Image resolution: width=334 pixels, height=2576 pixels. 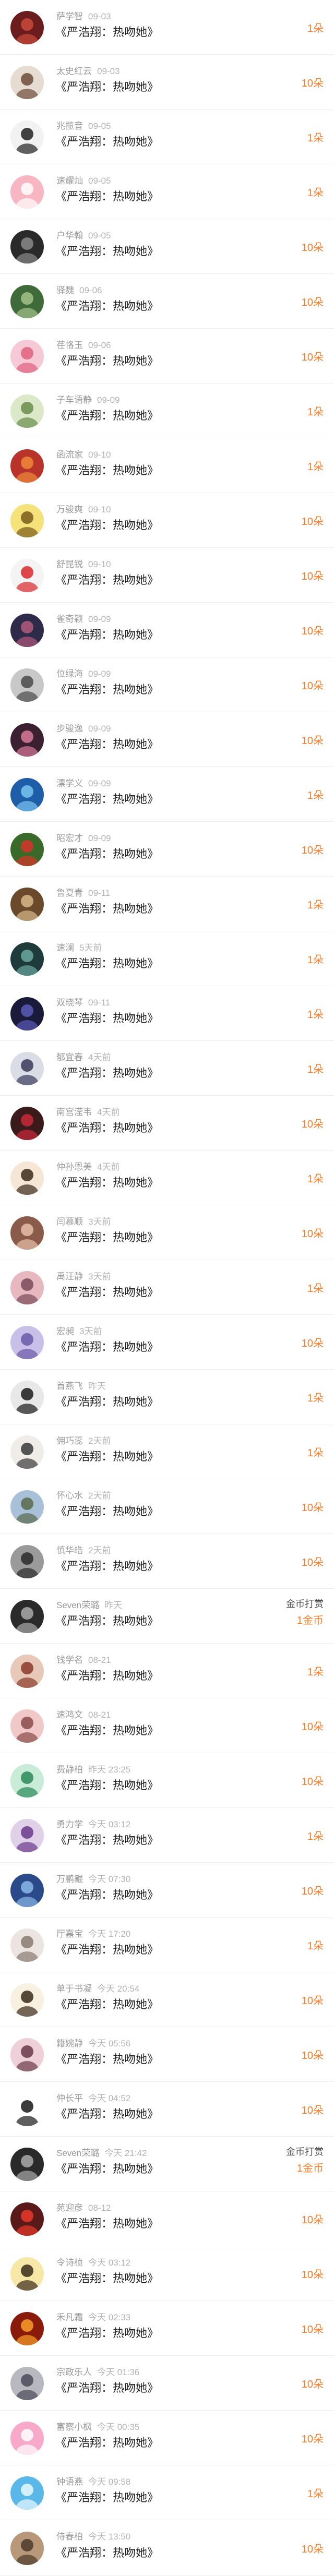 What do you see at coordinates (167, 1397) in the screenshot?
I see `list-item: 首燕飞 昨天 《严浩翔：热吻她》 1朵` at bounding box center [167, 1397].